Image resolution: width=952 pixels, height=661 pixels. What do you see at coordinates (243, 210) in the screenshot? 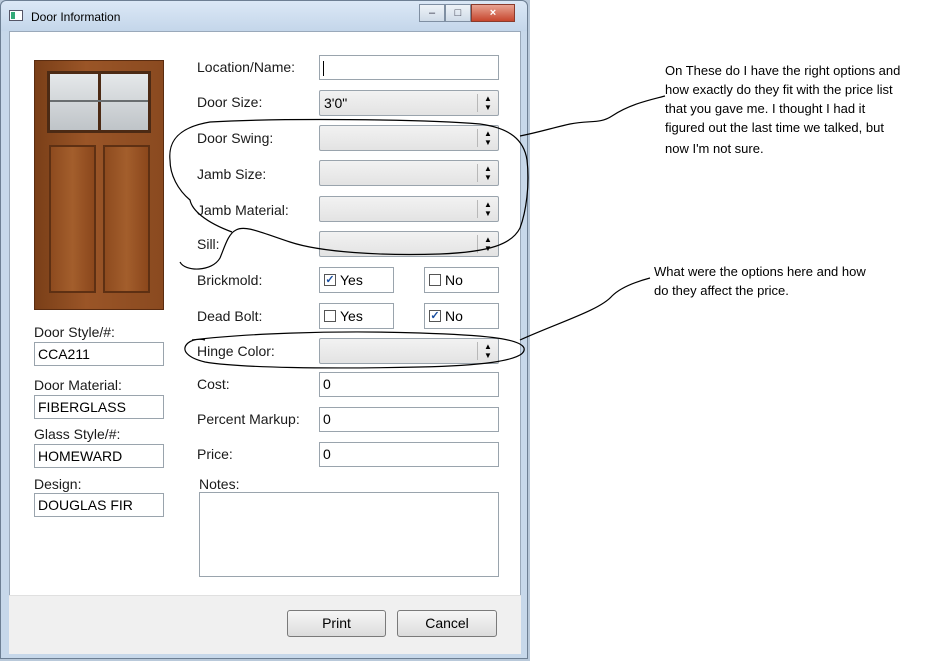
I see `jamb-material-label: Jamb Material:` at bounding box center [243, 210].